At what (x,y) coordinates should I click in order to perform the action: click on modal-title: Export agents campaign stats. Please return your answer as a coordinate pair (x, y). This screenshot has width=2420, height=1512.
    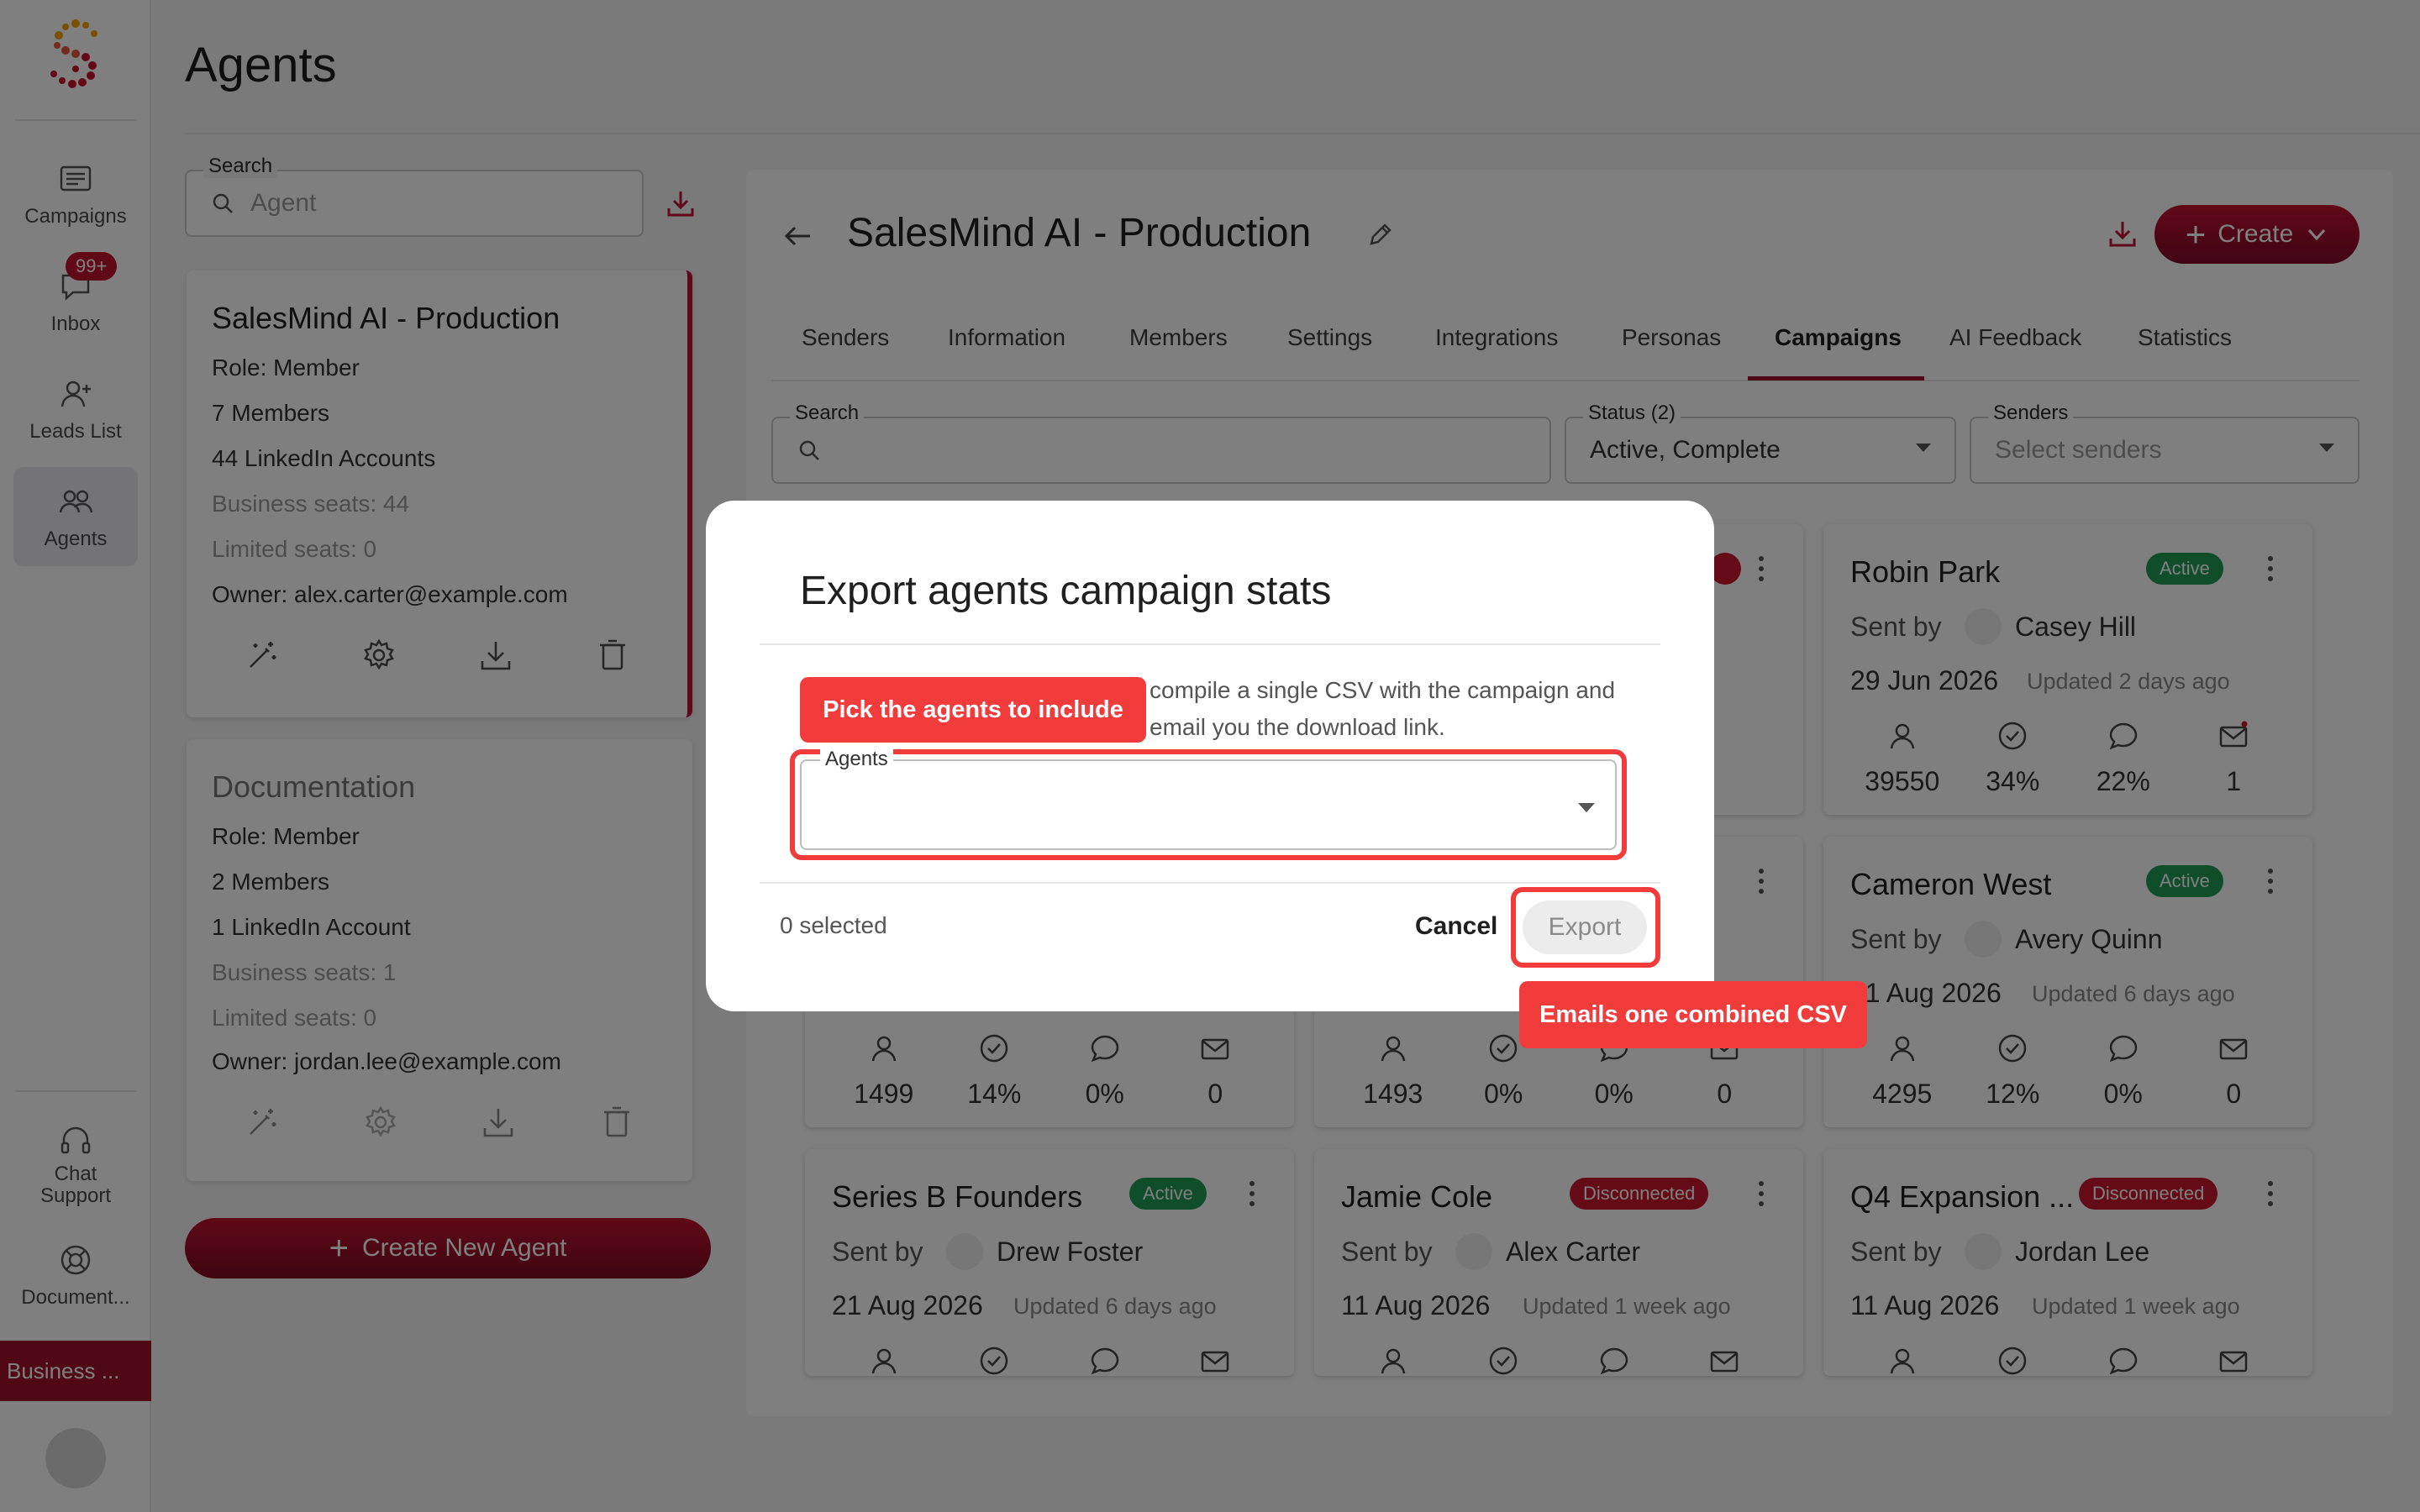
    Looking at the image, I should click on (1066, 591).